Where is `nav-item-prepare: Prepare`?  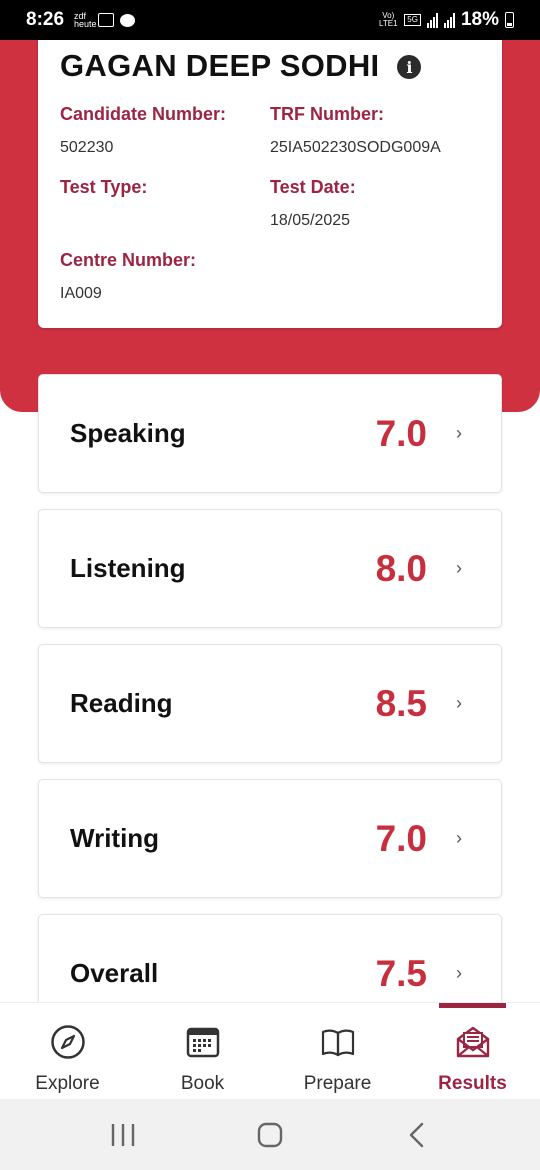 nav-item-prepare: Prepare is located at coordinates (337, 1051).